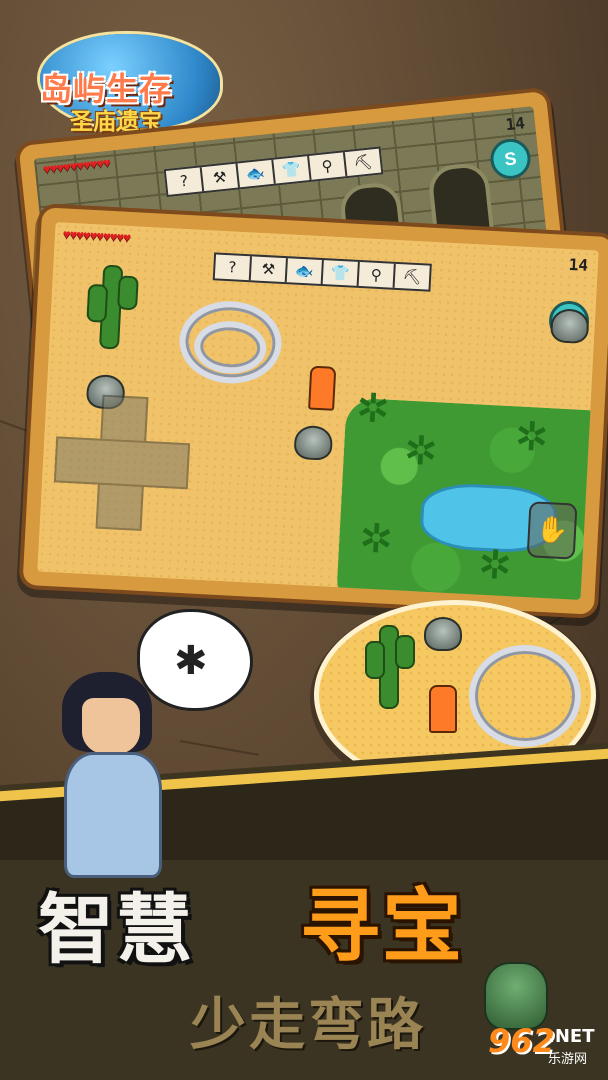 The width and height of the screenshot is (608, 1080). What do you see at coordinates (552, 530) in the screenshot?
I see `hand-action-button: ✋` at bounding box center [552, 530].